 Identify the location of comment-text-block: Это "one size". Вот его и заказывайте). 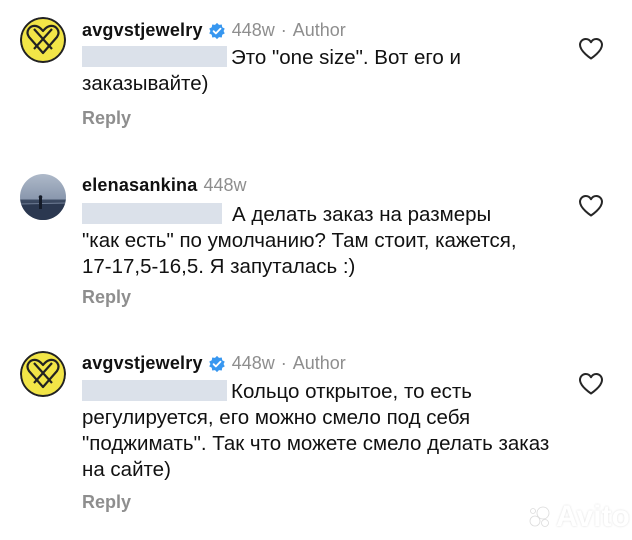
(292, 71).